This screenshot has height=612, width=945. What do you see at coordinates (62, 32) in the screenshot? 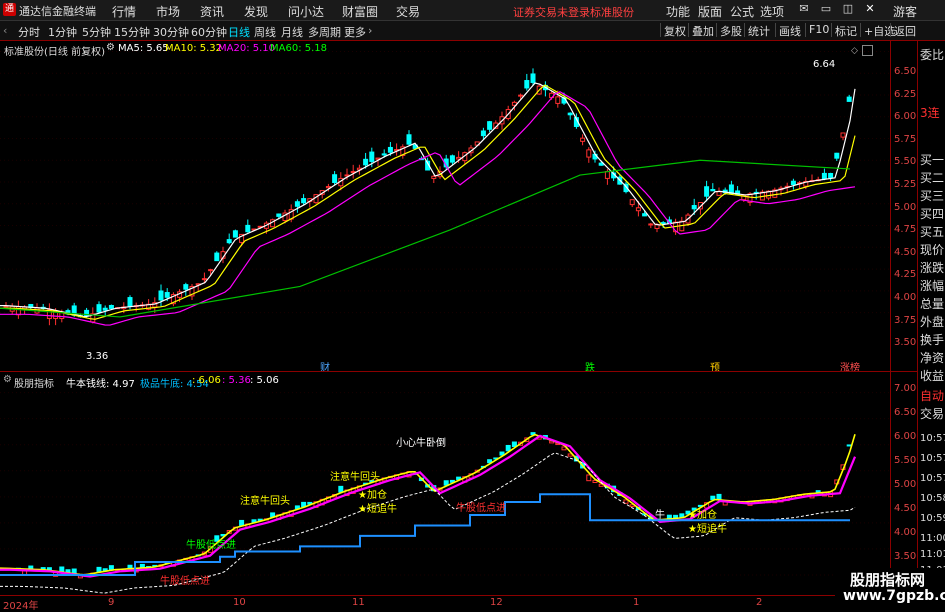
I see `period-1min: 1分钟` at bounding box center [62, 32].